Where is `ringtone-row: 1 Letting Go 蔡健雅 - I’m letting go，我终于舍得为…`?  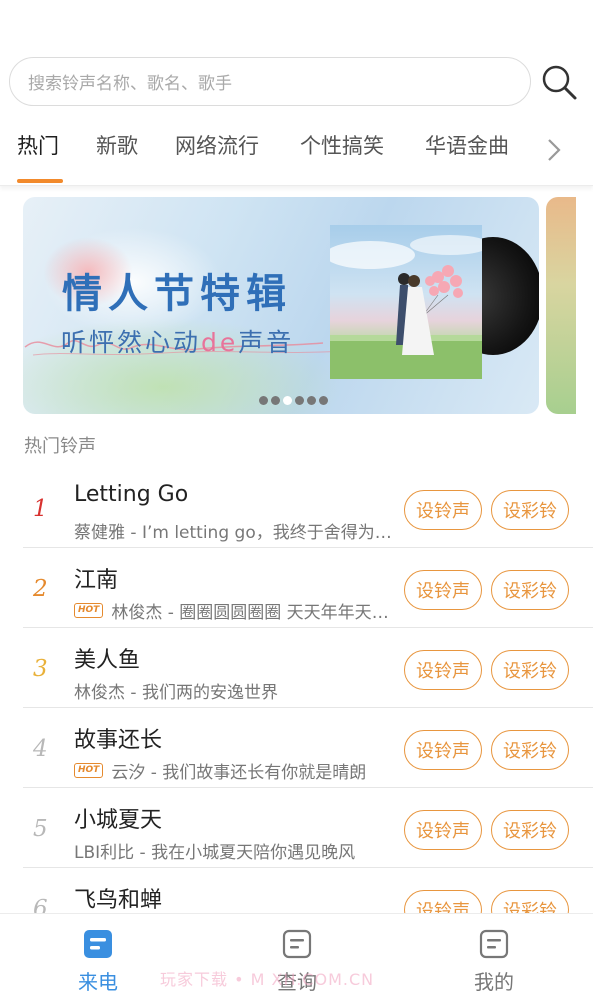
ringtone-row: 1 Letting Go 蔡健雅 - I’m letting go，我终于舍得为… is located at coordinates (308, 508).